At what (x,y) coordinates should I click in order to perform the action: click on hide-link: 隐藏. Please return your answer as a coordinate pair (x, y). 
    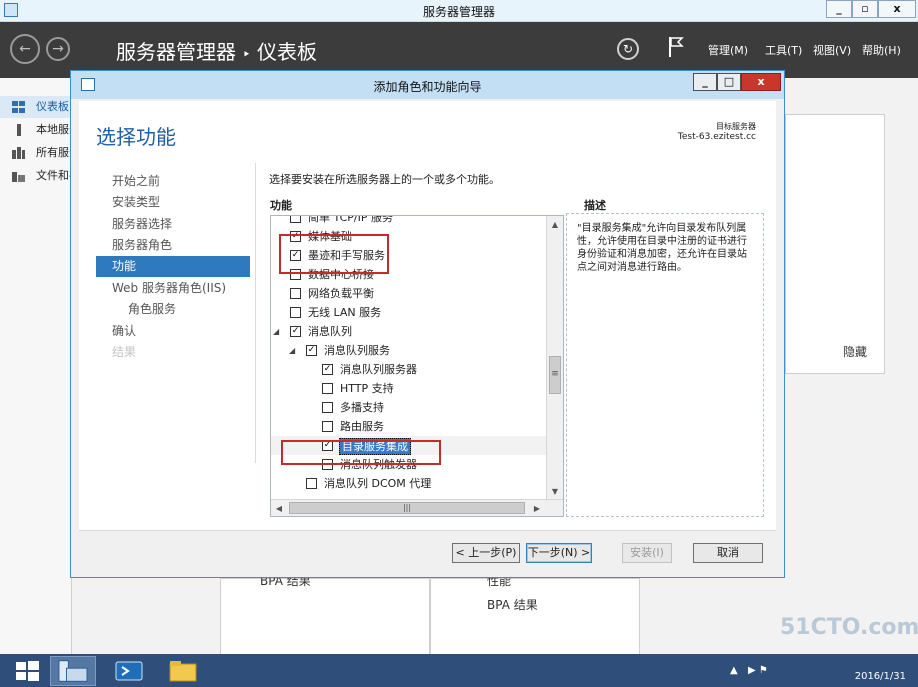
    Looking at the image, I should click on (855, 351).